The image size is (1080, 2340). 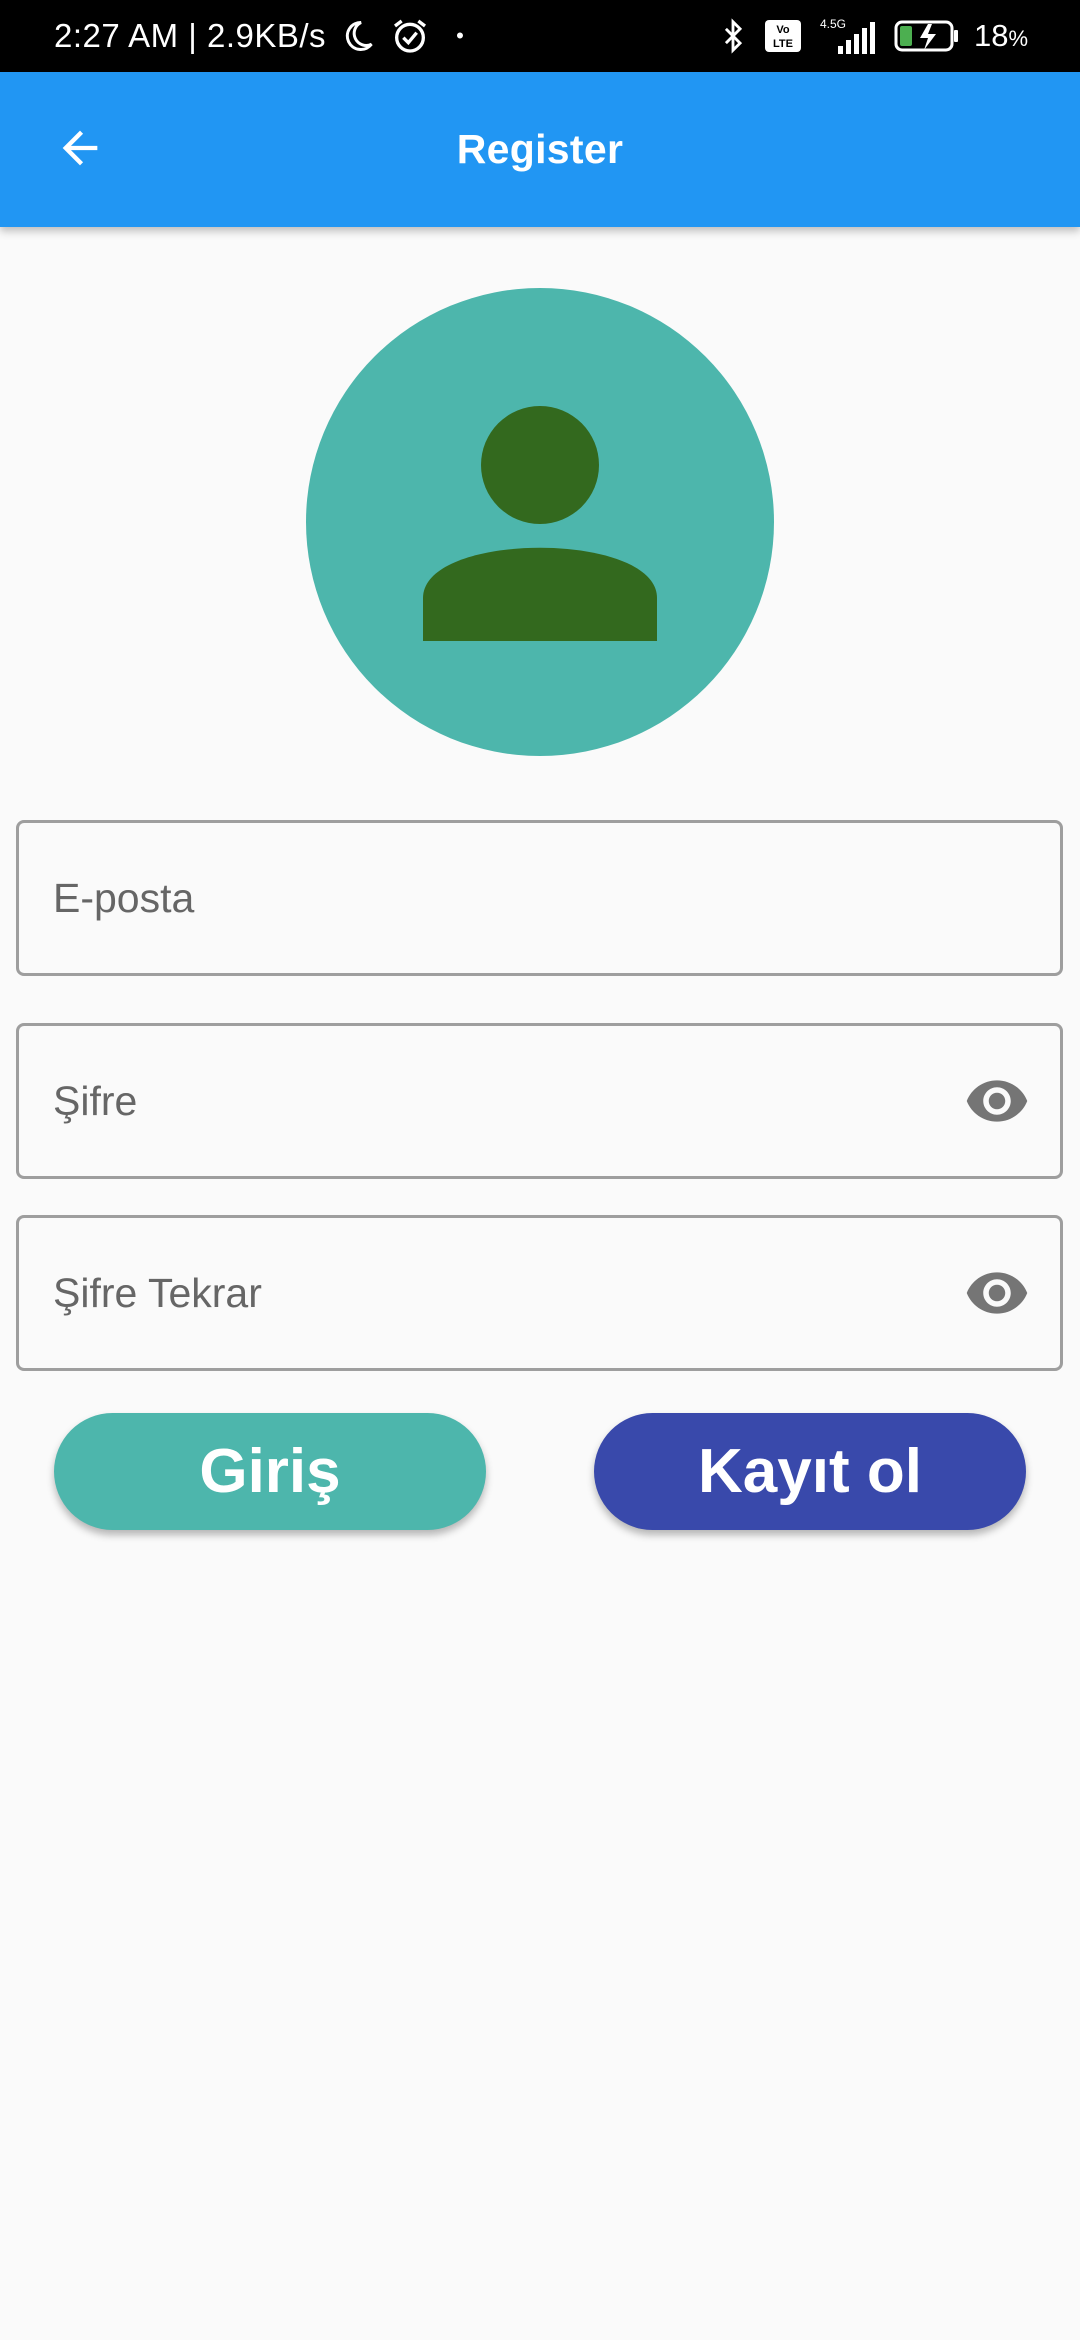 I want to click on page-title: Register, so click(x=540, y=149).